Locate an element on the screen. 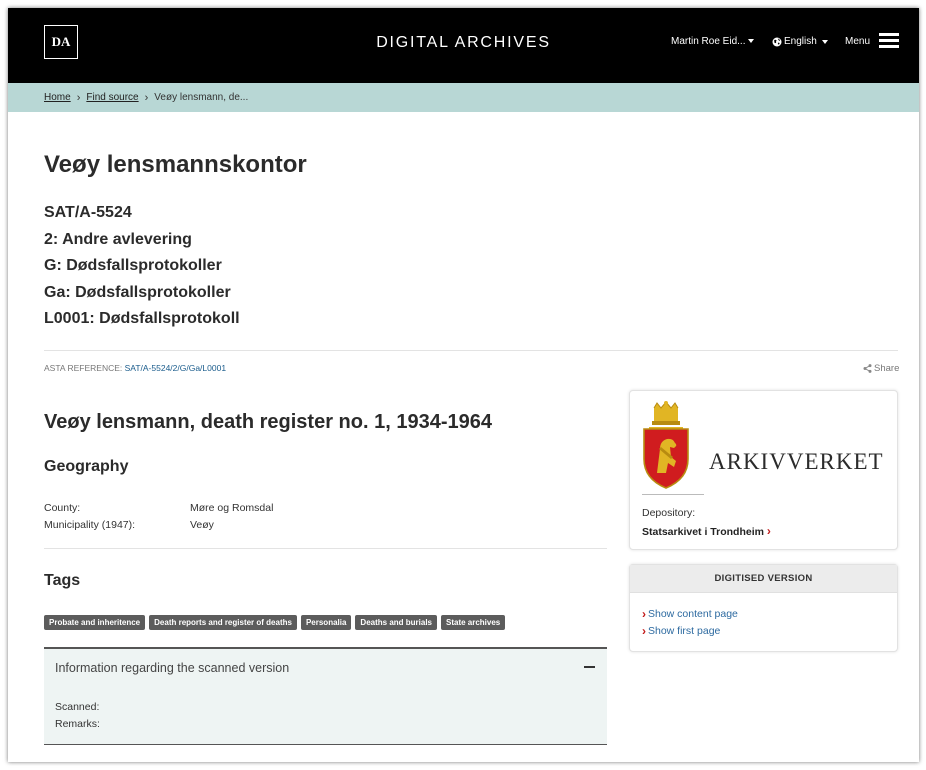 The image size is (926, 770). breadcrumb-home: Home is located at coordinates (57, 97).